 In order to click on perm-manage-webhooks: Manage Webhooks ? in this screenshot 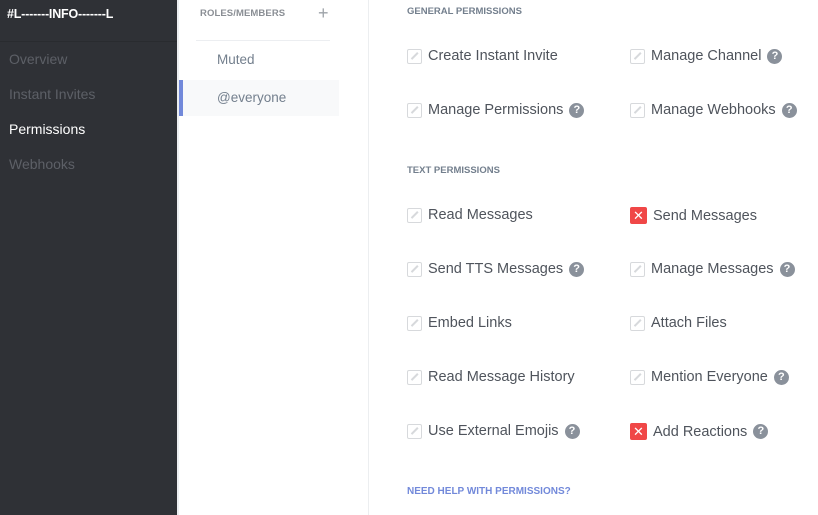, I will do `click(713, 110)`.